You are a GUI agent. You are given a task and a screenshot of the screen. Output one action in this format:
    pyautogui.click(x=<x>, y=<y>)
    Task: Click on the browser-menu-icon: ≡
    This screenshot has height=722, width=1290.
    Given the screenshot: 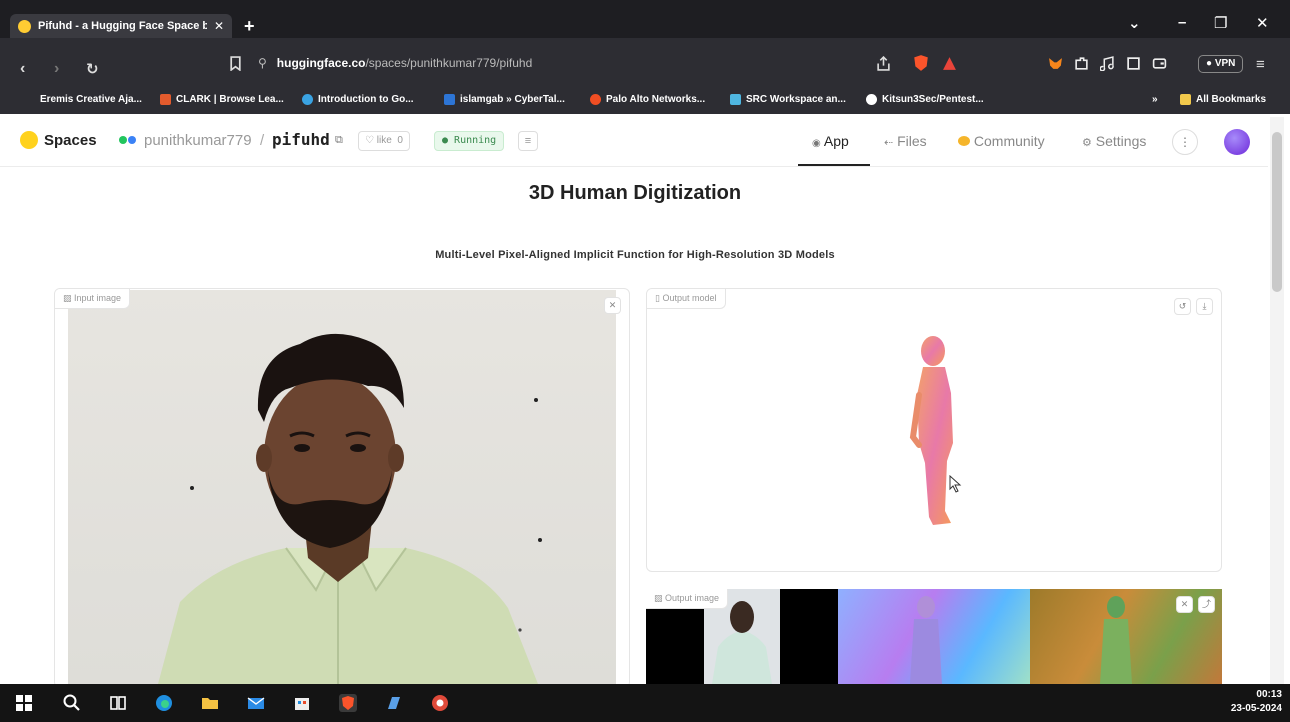 What is the action you would take?
    pyautogui.click(x=1260, y=64)
    